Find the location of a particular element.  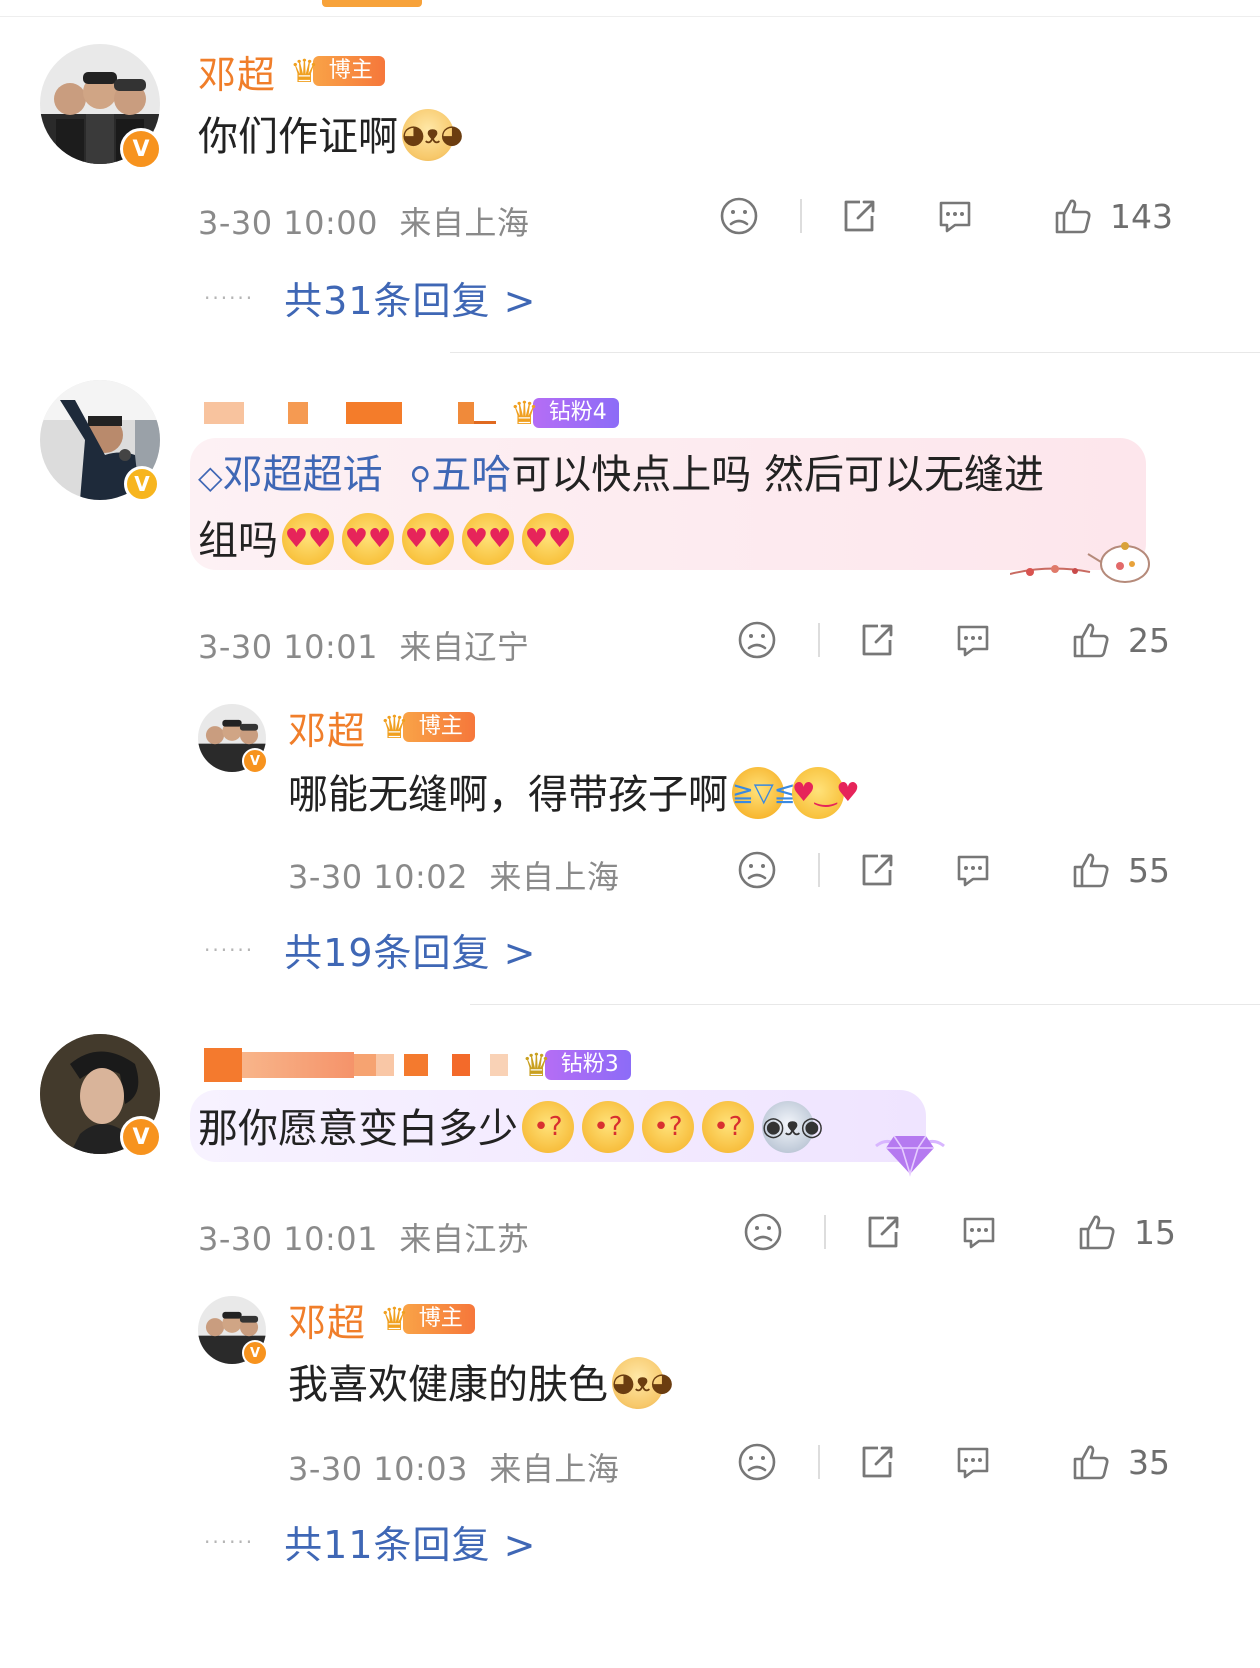

top-divider is located at coordinates (630, 16).